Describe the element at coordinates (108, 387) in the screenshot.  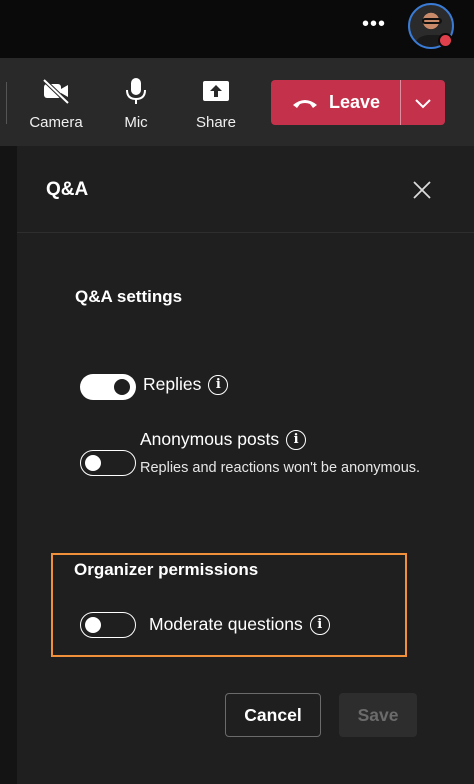
I see `replies-toggle` at that location.